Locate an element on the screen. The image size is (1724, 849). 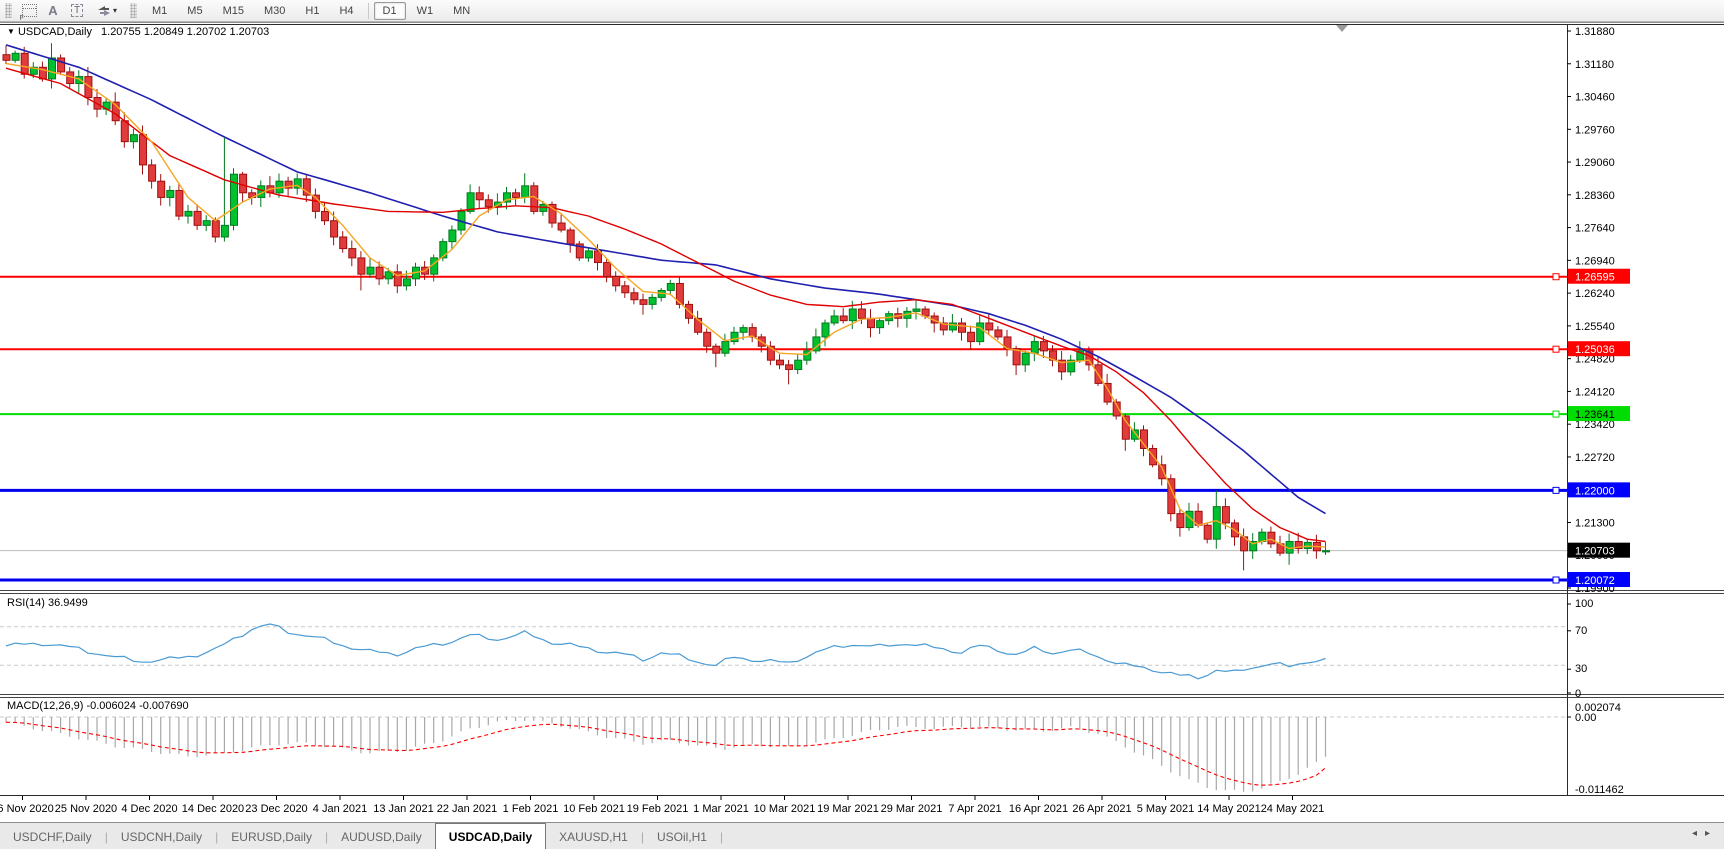
svg-text: 14 May 2021 is located at coordinates (1229, 809).